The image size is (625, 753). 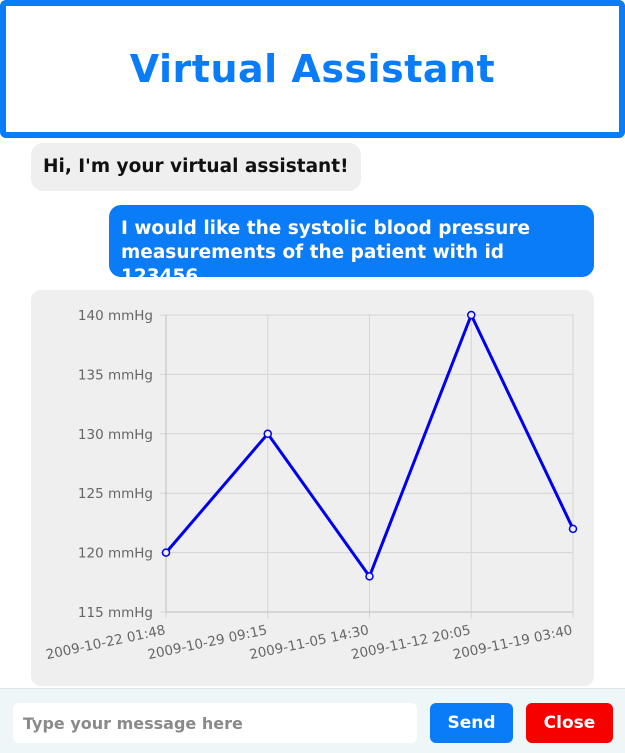 What do you see at coordinates (115, 554) in the screenshot?
I see `y-tick-label: 120 mmHg` at bounding box center [115, 554].